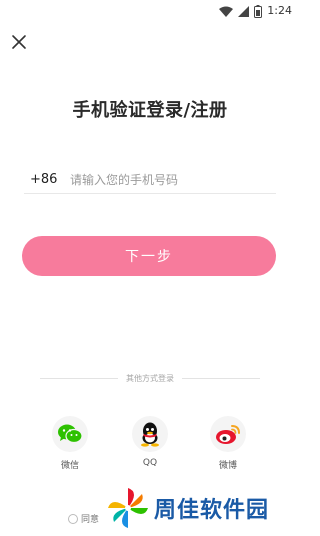  Describe the element at coordinates (227, 466) in the screenshot. I see `weibo-label: 微博` at that location.